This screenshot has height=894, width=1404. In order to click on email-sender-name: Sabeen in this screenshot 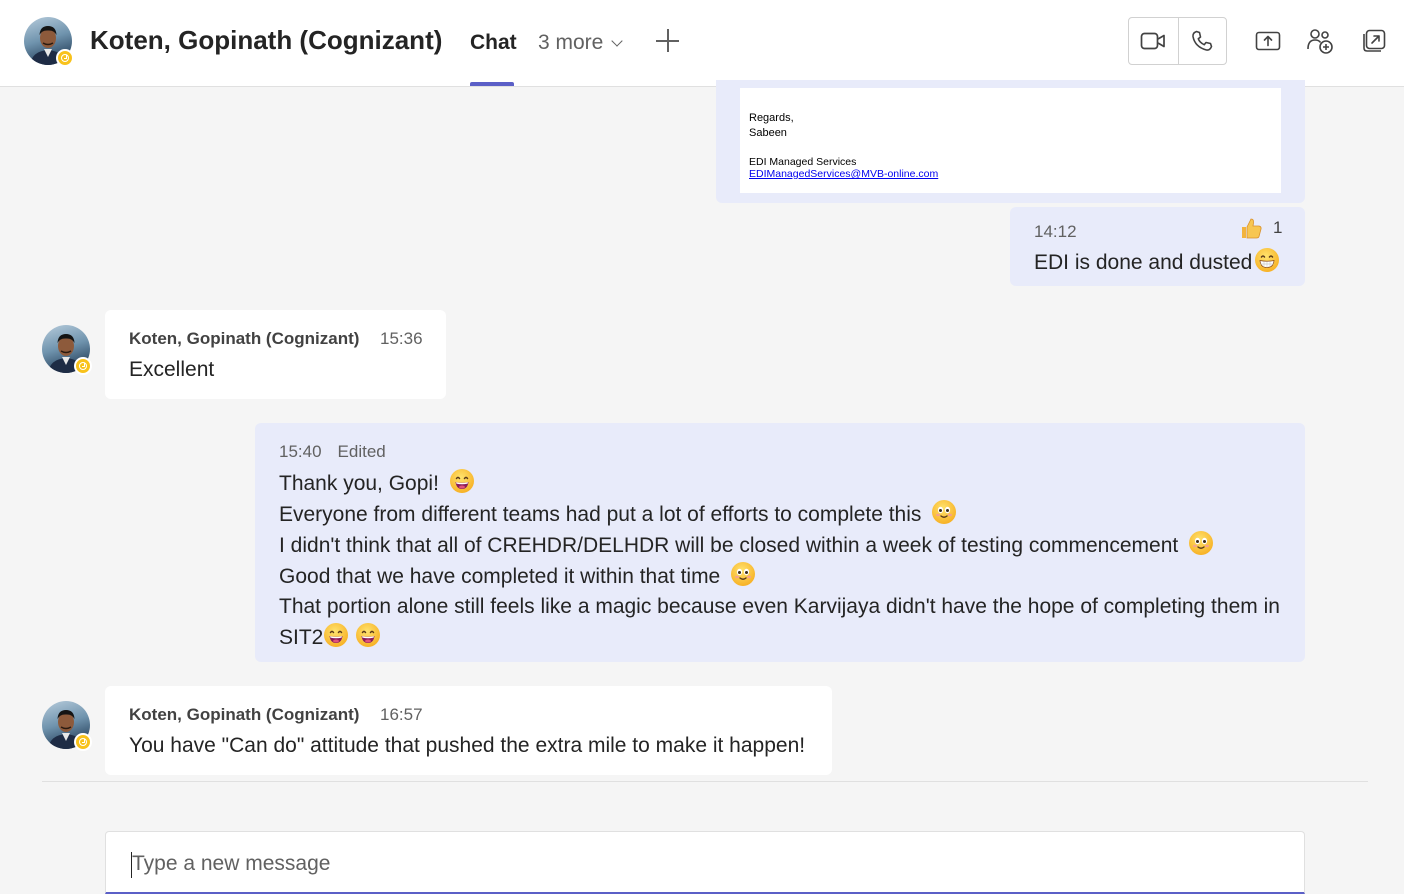, I will do `click(768, 133)`.